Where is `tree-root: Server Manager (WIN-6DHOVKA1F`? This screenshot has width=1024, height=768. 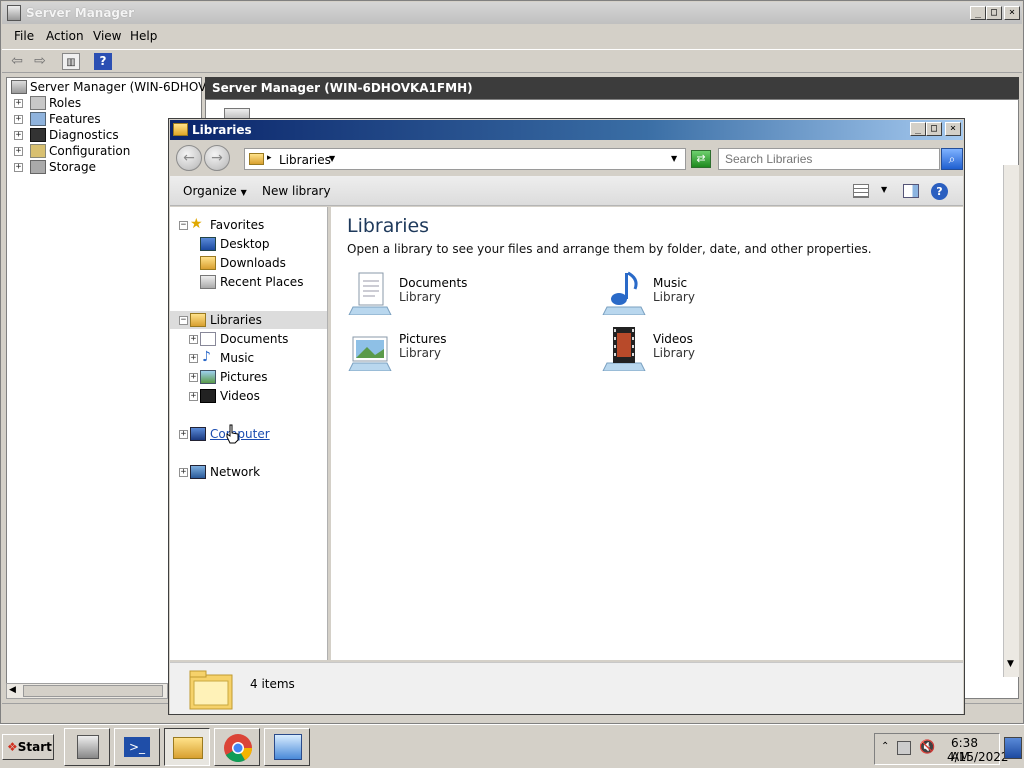 tree-root: Server Manager (WIN-6DHOVKA1F is located at coordinates (122, 87).